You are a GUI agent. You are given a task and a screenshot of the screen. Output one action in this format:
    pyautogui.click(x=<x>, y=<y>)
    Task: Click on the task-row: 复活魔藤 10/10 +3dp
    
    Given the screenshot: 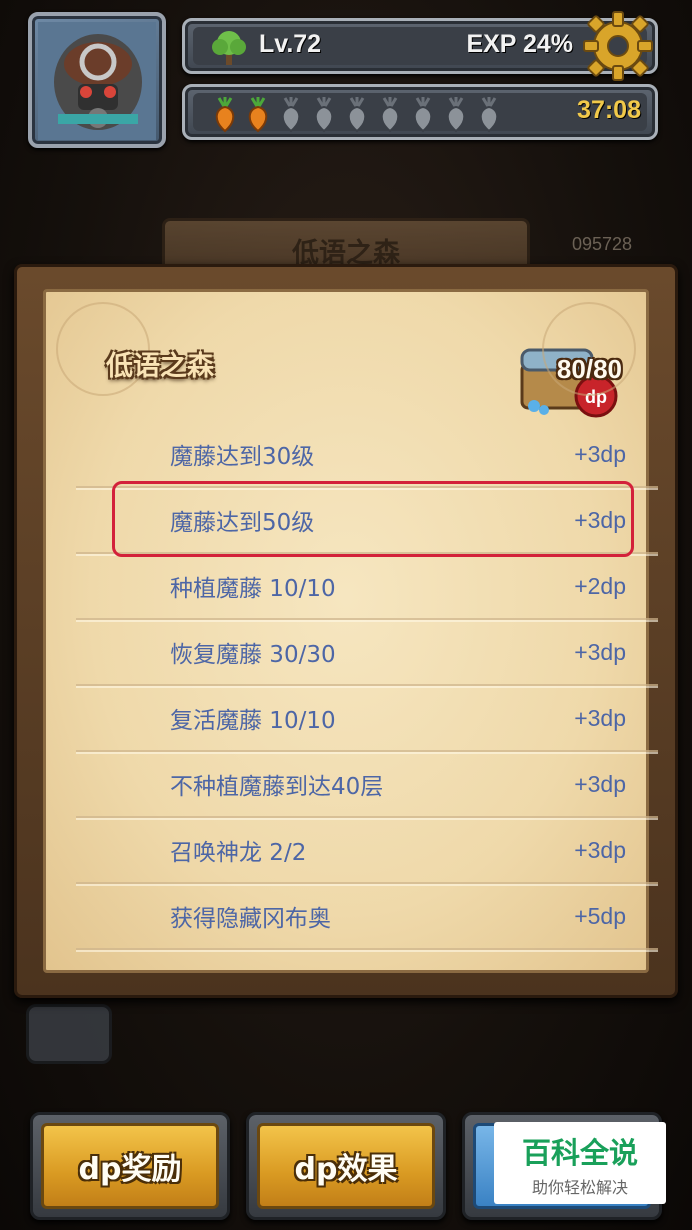 What is the action you would take?
    pyautogui.click(x=367, y=720)
    